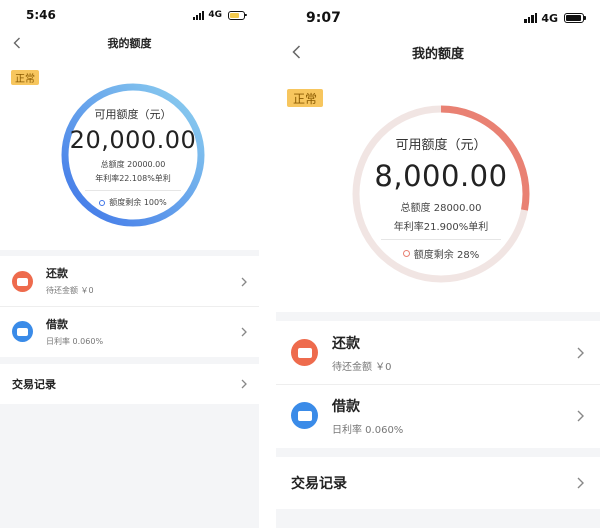  What do you see at coordinates (441, 227) in the screenshot?
I see `annual-rate: 年利率21.900%单利` at bounding box center [441, 227].